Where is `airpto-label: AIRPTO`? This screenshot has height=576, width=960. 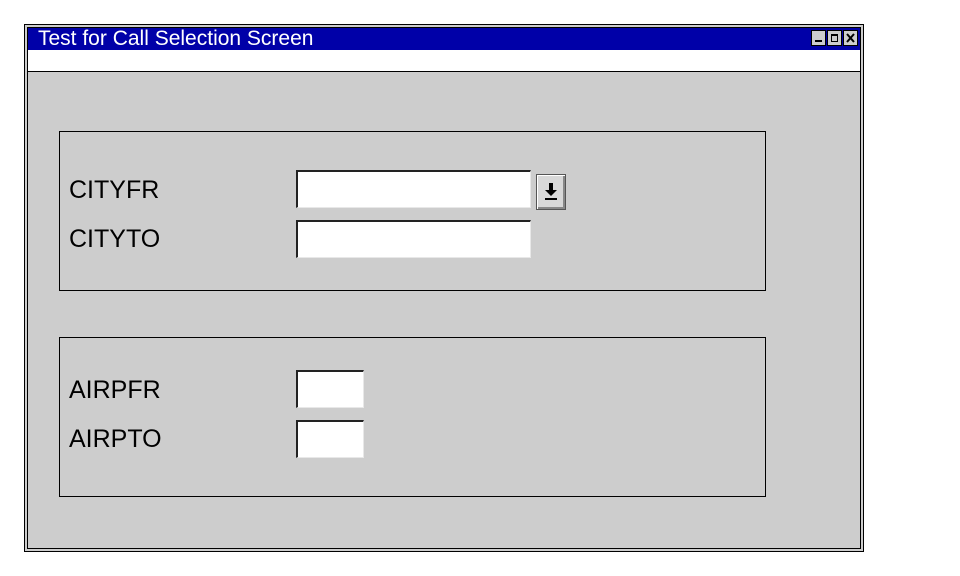 airpto-label: AIRPTO is located at coordinates (115, 439).